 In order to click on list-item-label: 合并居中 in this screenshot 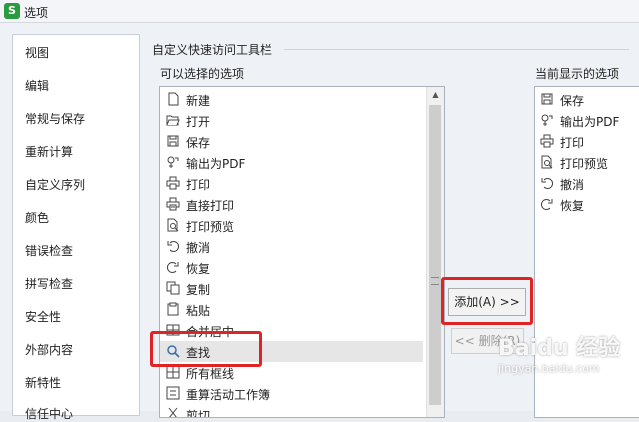, I will do `click(210, 332)`.